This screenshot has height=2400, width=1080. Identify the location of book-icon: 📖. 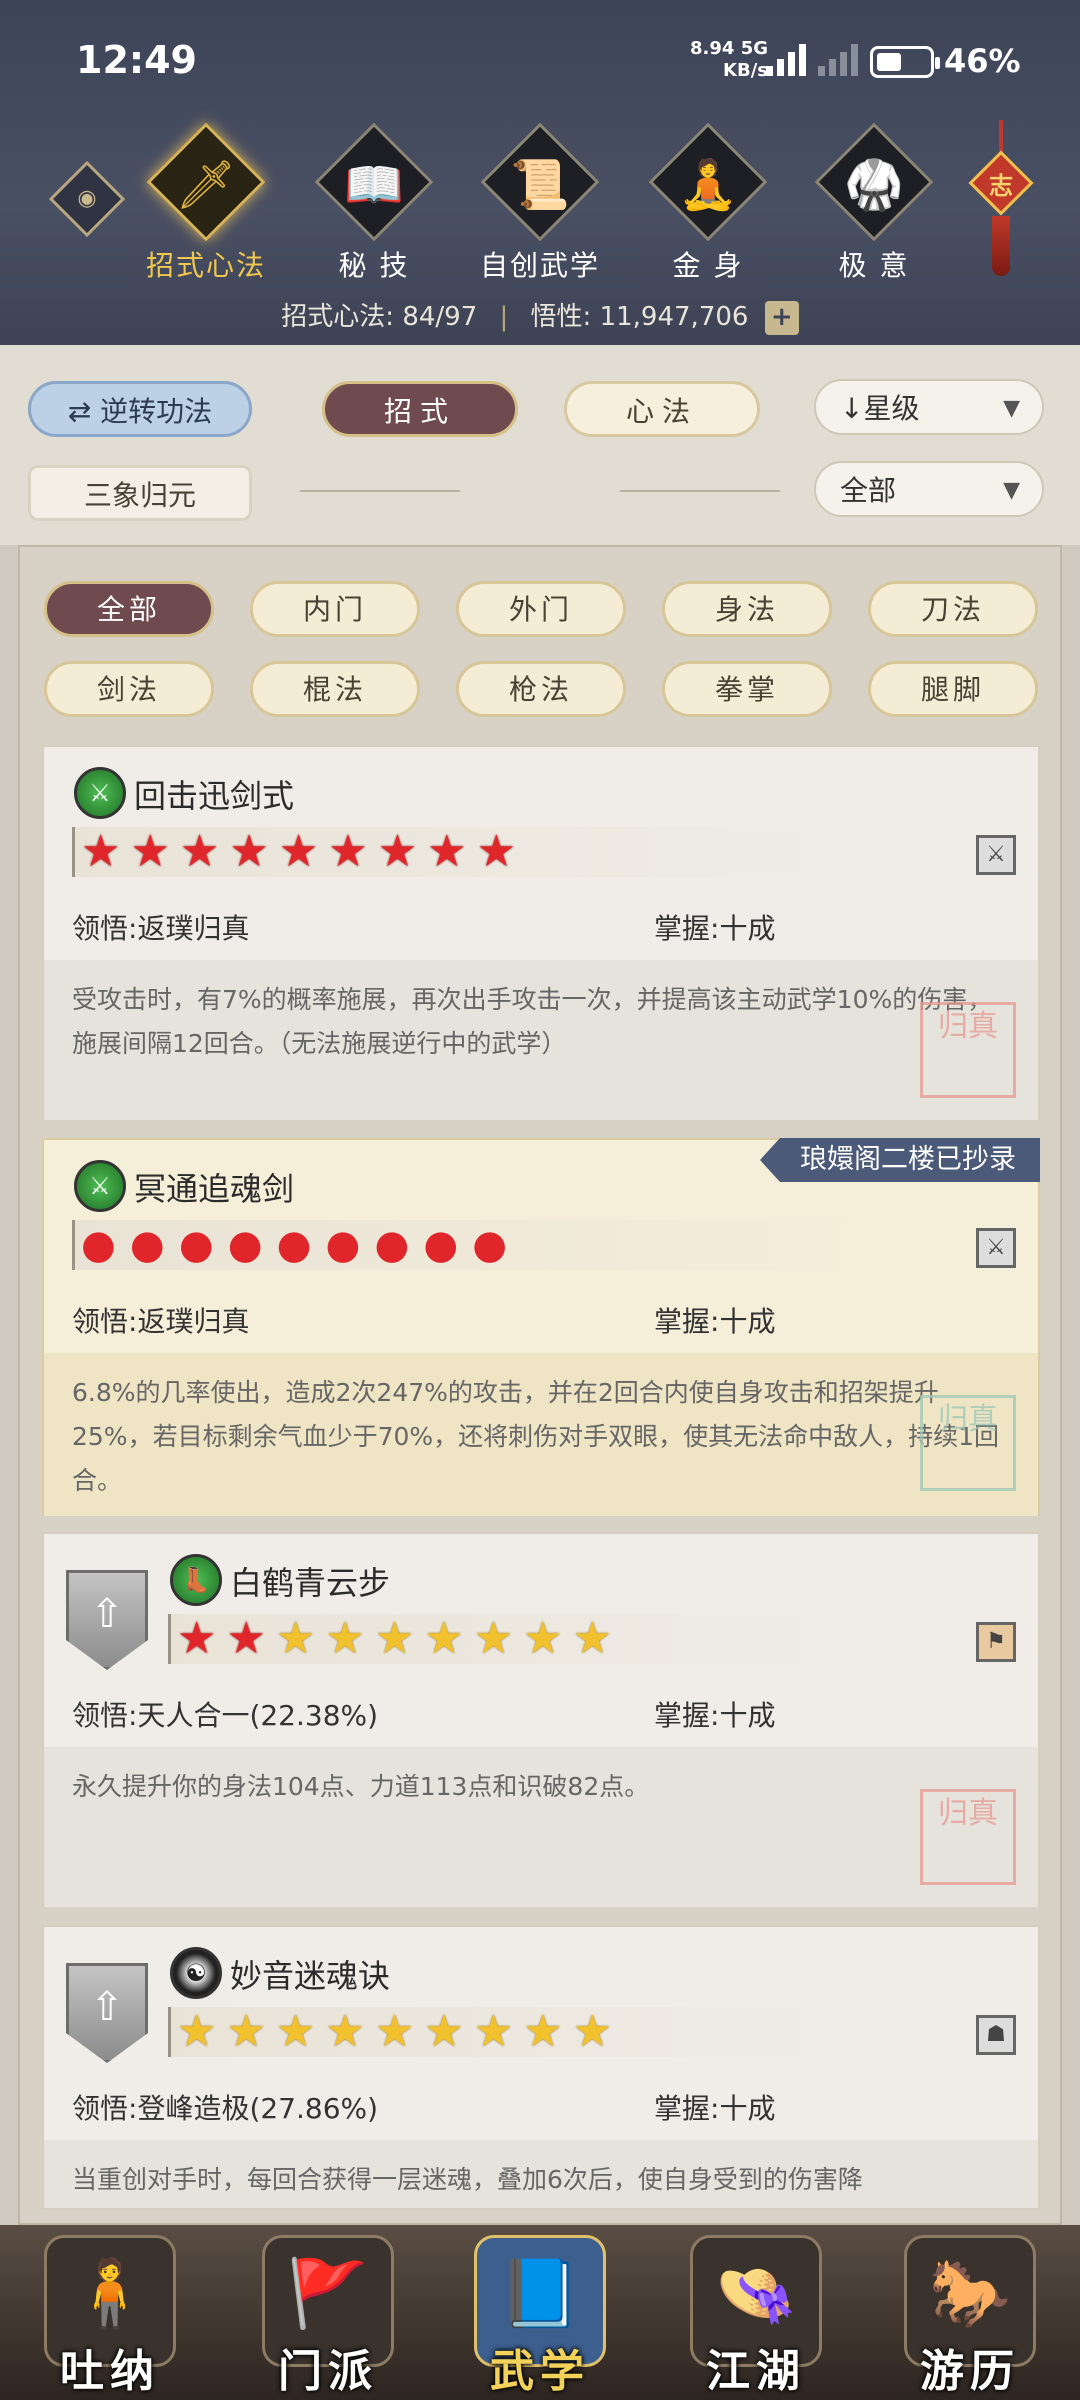
(374, 185).